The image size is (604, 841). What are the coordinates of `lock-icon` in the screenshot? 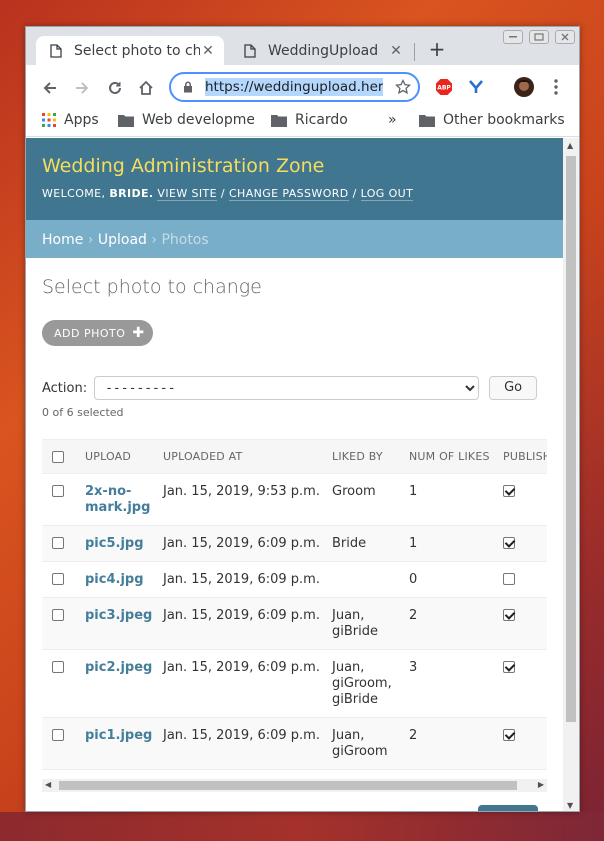 It's located at (189, 87).